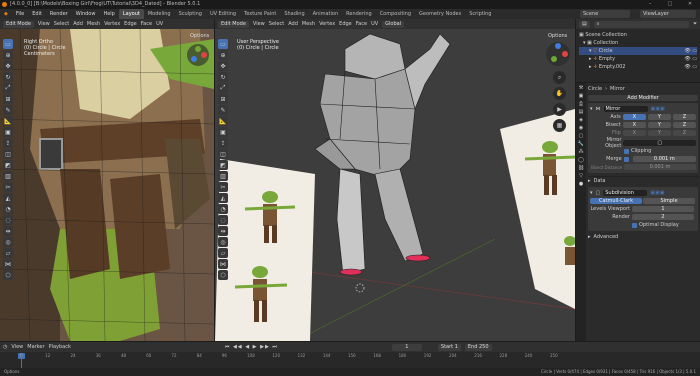  Describe the element at coordinates (293, 24) in the screenshot. I see `right-menu-add: Add` at that location.